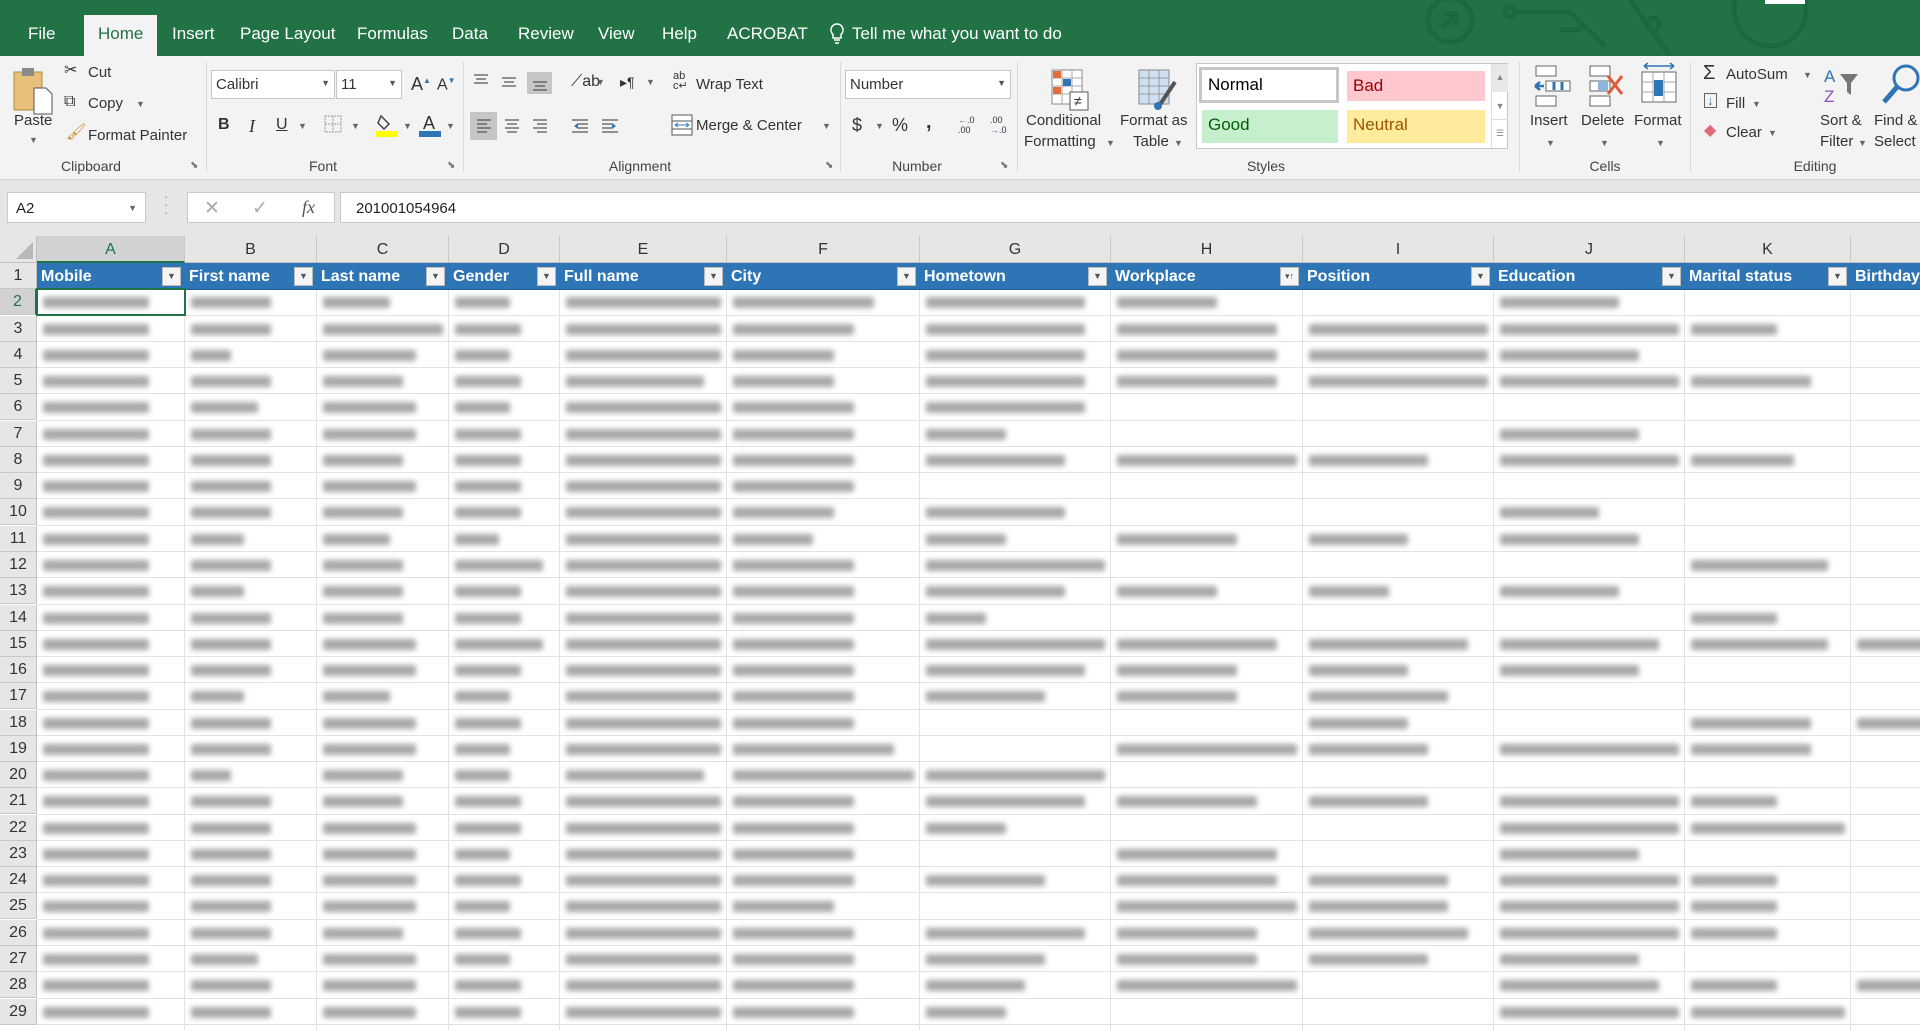 The image size is (1920, 1030). What do you see at coordinates (369, 84) in the screenshot?
I see `font-size-combo: 11 ▼` at bounding box center [369, 84].